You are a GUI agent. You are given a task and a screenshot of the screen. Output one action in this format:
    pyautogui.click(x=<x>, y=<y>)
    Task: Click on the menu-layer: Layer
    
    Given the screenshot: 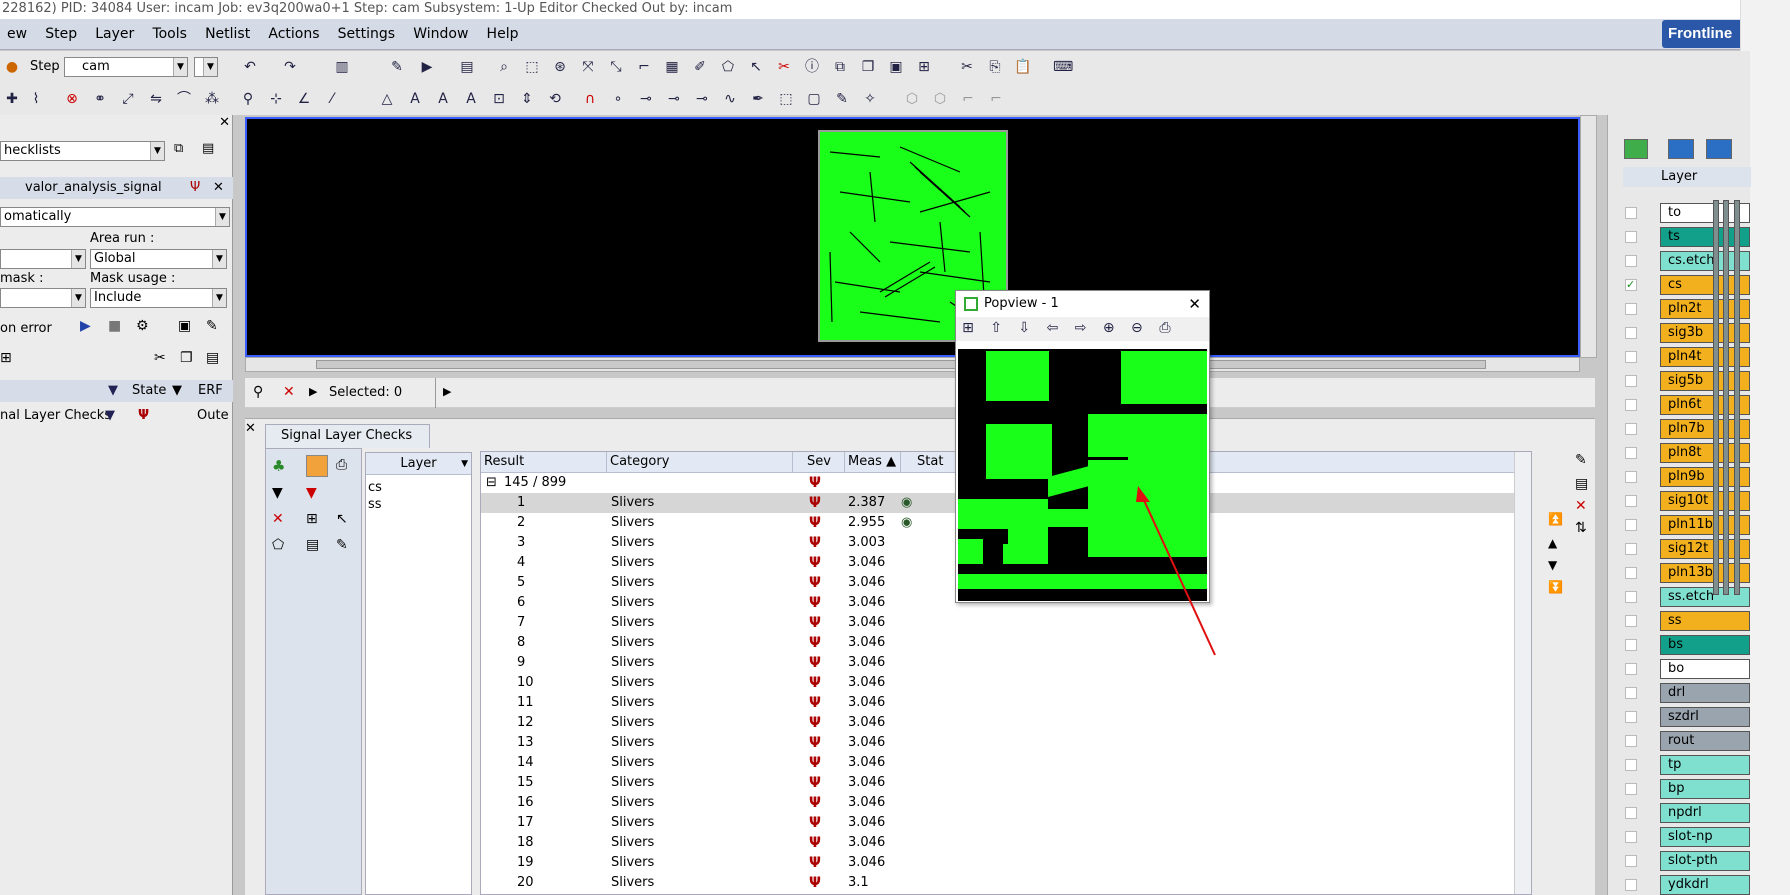 What is the action you would take?
    pyautogui.click(x=114, y=34)
    